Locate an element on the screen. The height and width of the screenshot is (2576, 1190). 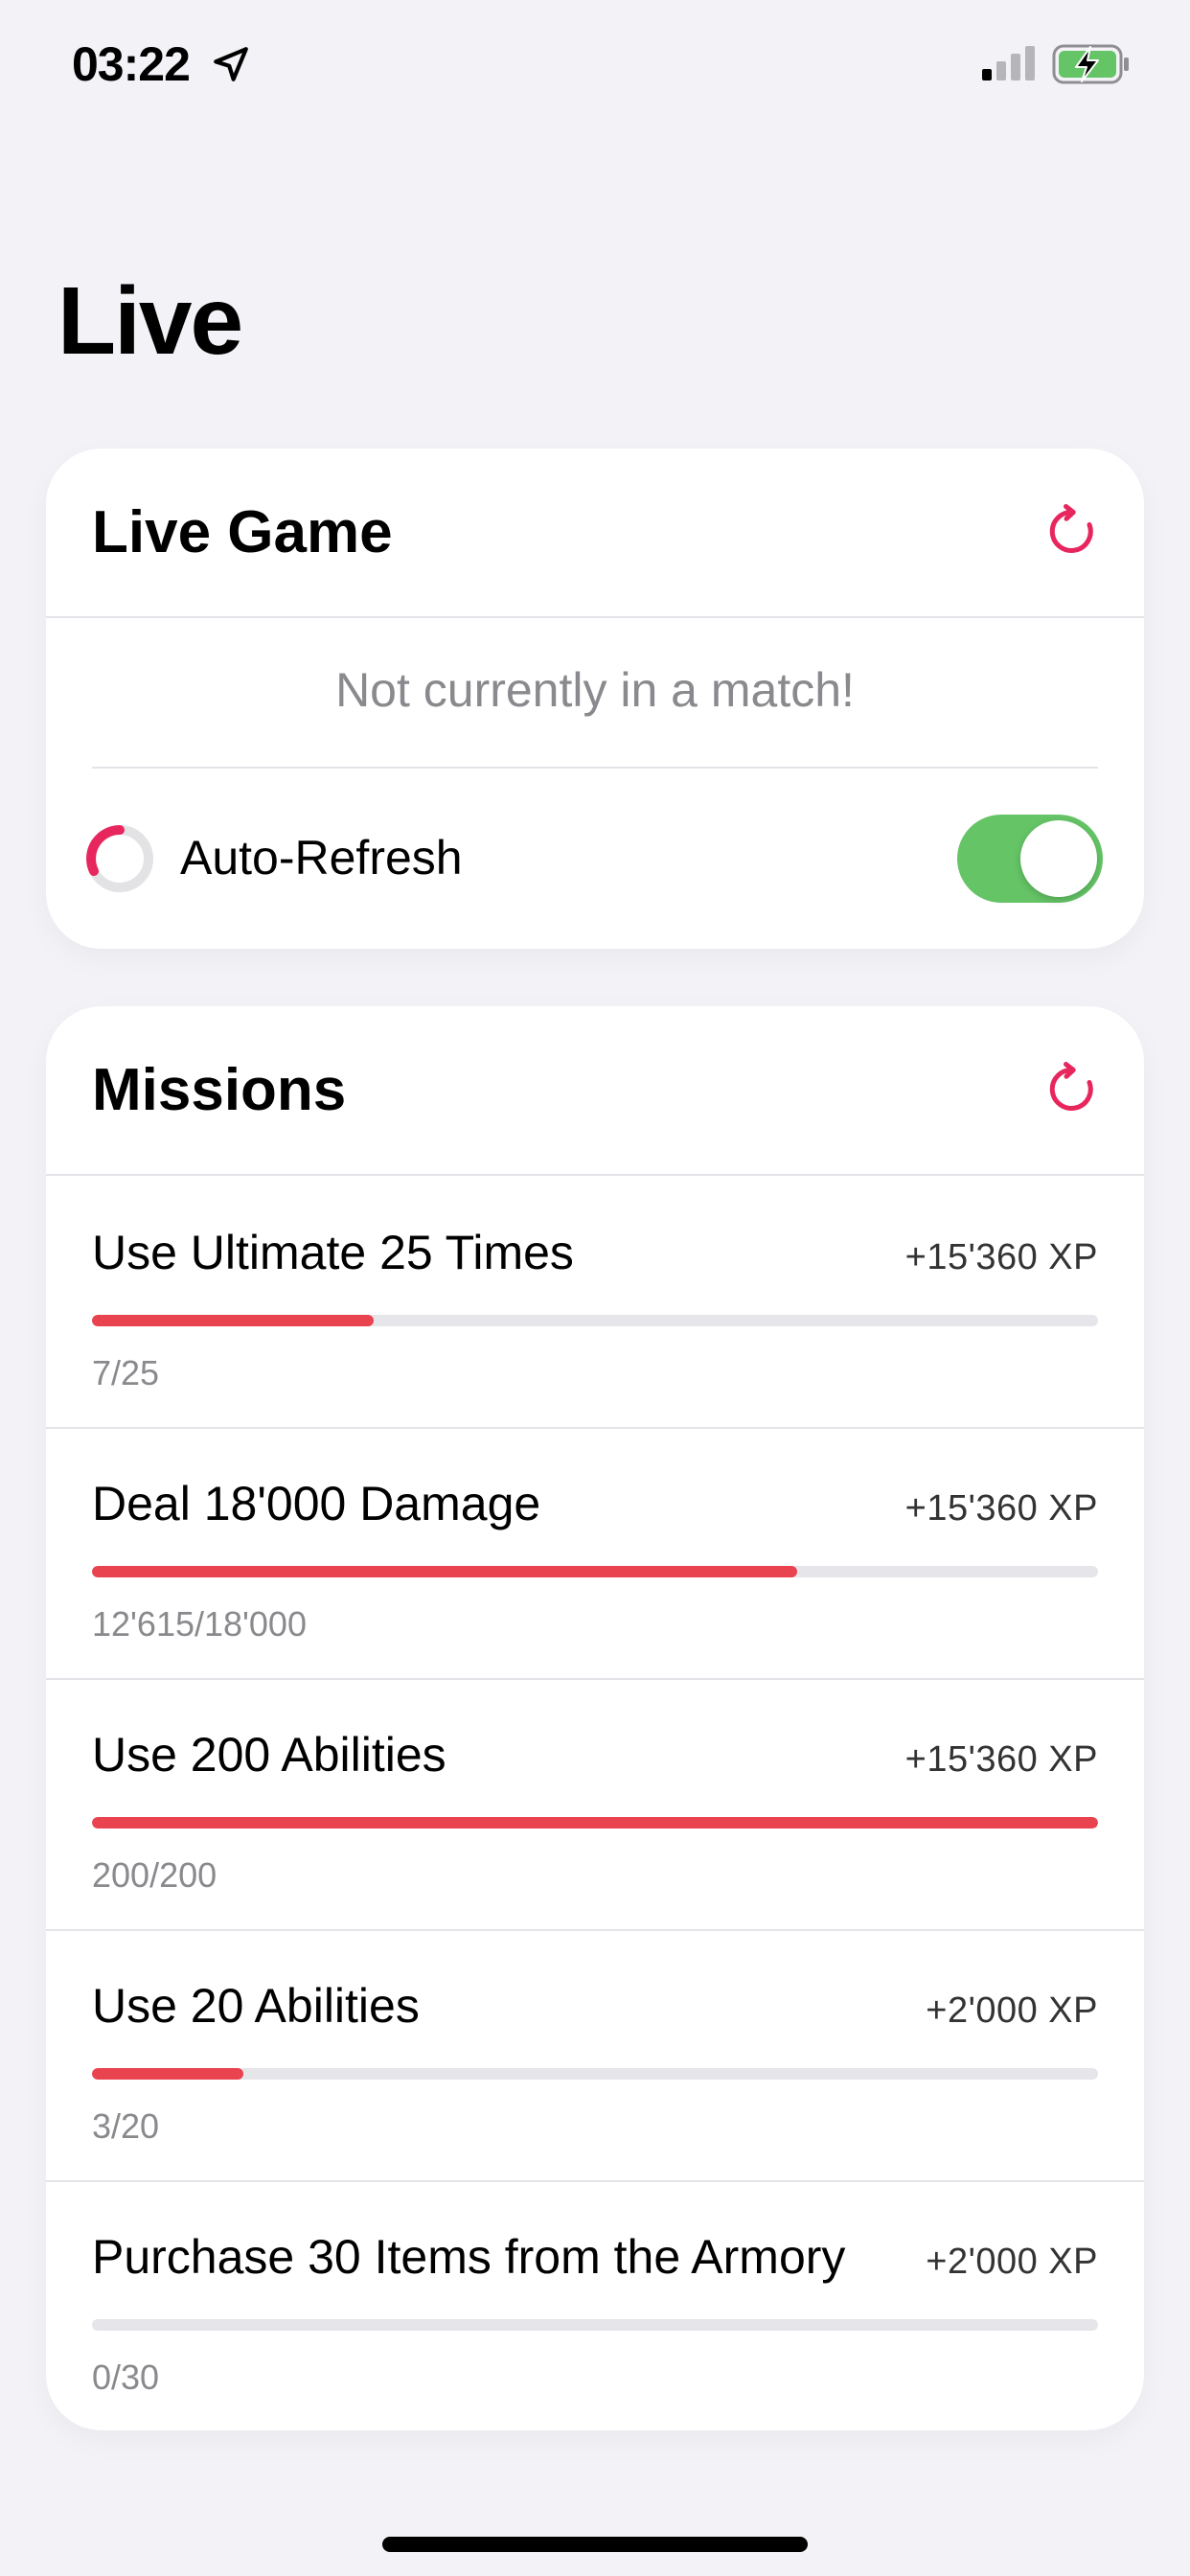
toggle-knob is located at coordinates (1059, 858).